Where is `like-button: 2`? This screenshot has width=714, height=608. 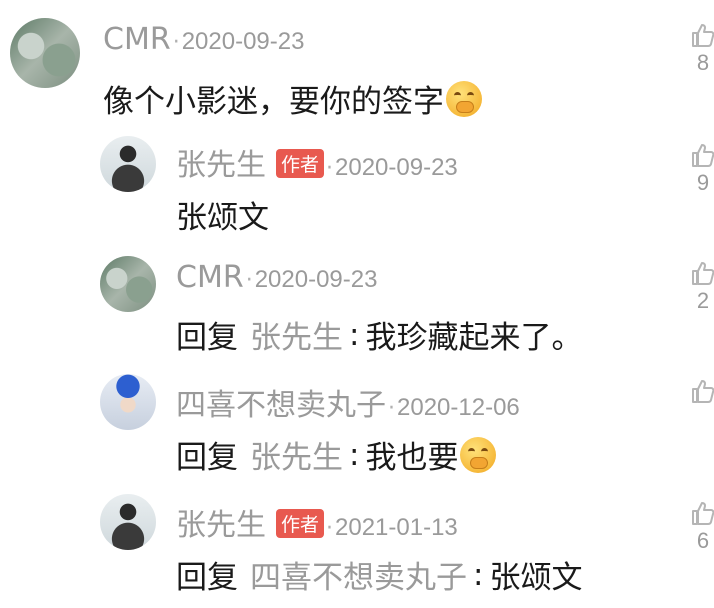
like-button: 2 is located at coordinates (701, 287).